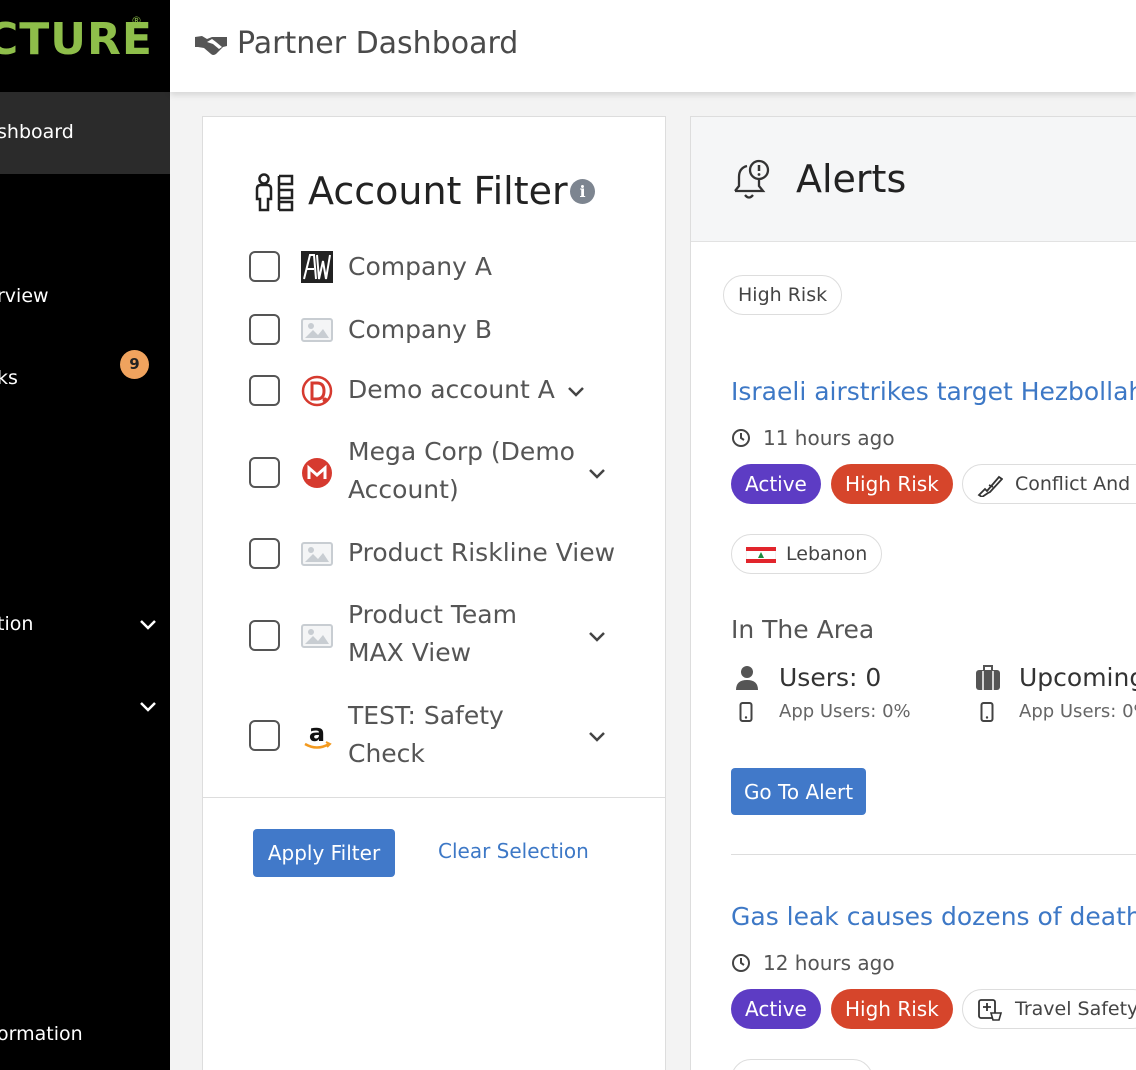  Describe the element at coordinates (37, 132) in the screenshot. I see `sidebar-item-label: shboard` at that location.